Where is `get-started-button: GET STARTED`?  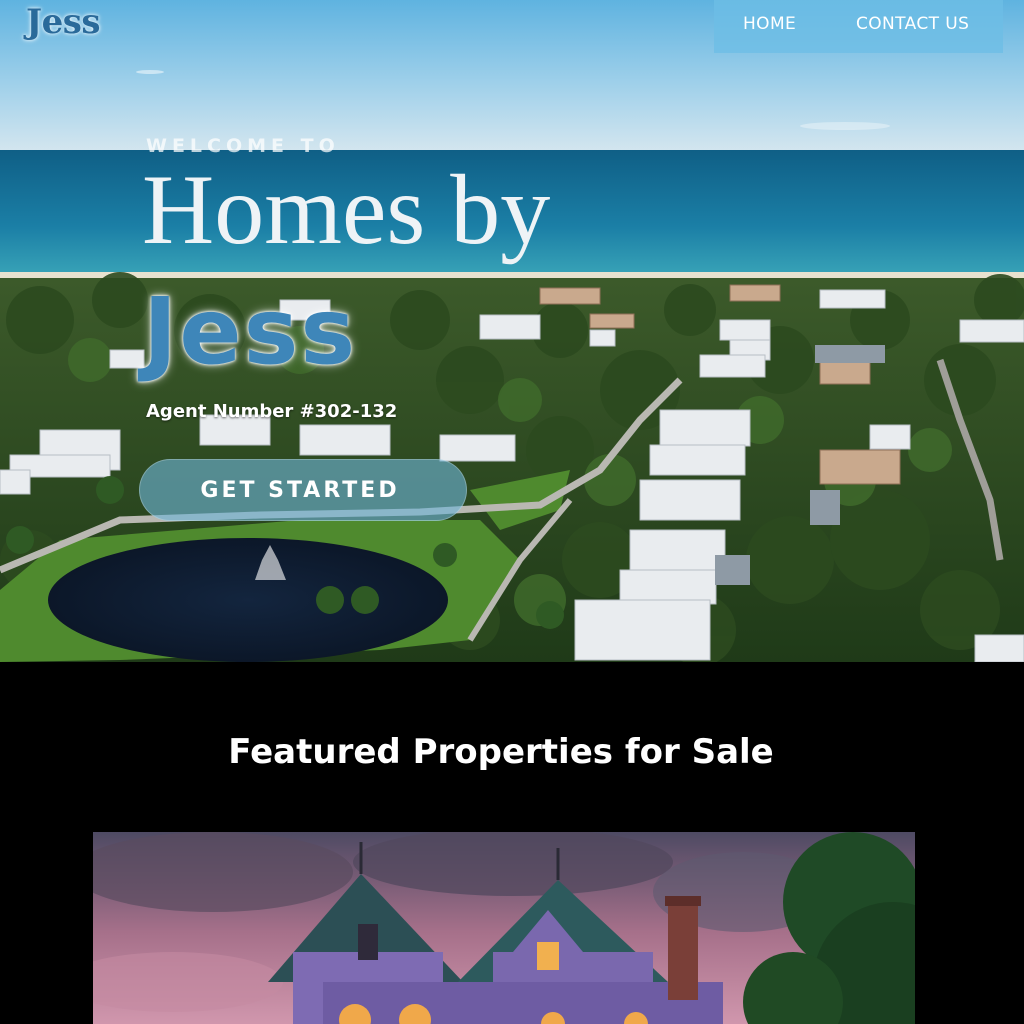 get-started-button: GET STARTED is located at coordinates (303, 490).